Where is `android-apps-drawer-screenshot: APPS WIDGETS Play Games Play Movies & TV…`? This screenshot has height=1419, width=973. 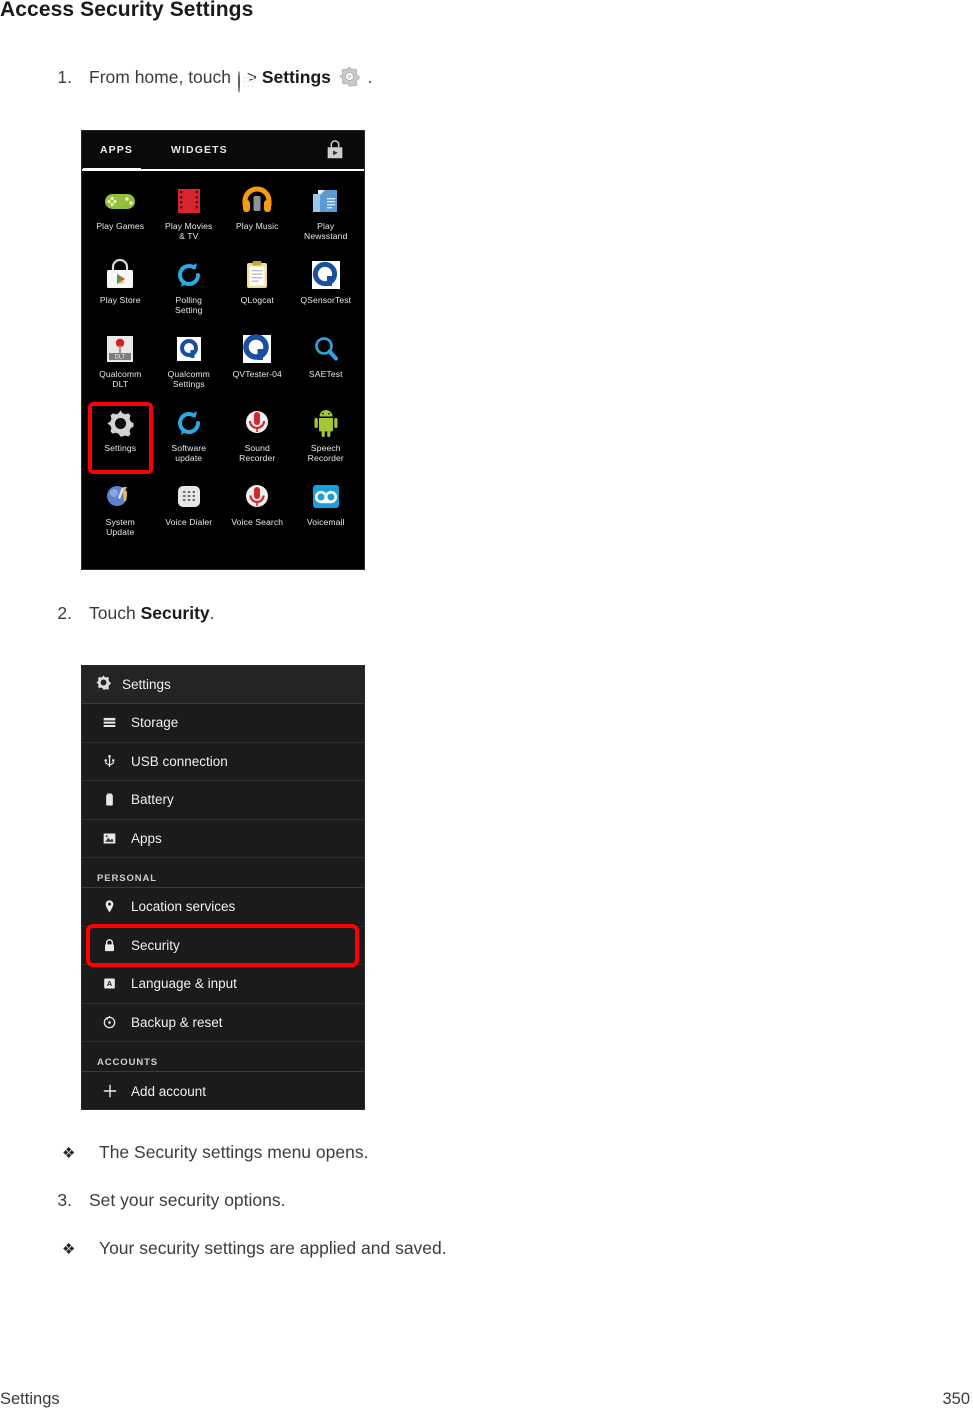 android-apps-drawer-screenshot: APPS WIDGETS Play Games Play Movies & TV… is located at coordinates (223, 350).